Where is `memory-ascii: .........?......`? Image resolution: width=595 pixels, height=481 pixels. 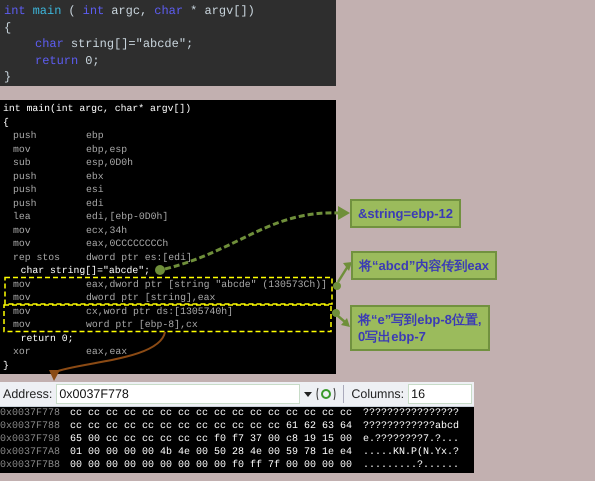 memory-ascii: .........?...... is located at coordinates (411, 466).